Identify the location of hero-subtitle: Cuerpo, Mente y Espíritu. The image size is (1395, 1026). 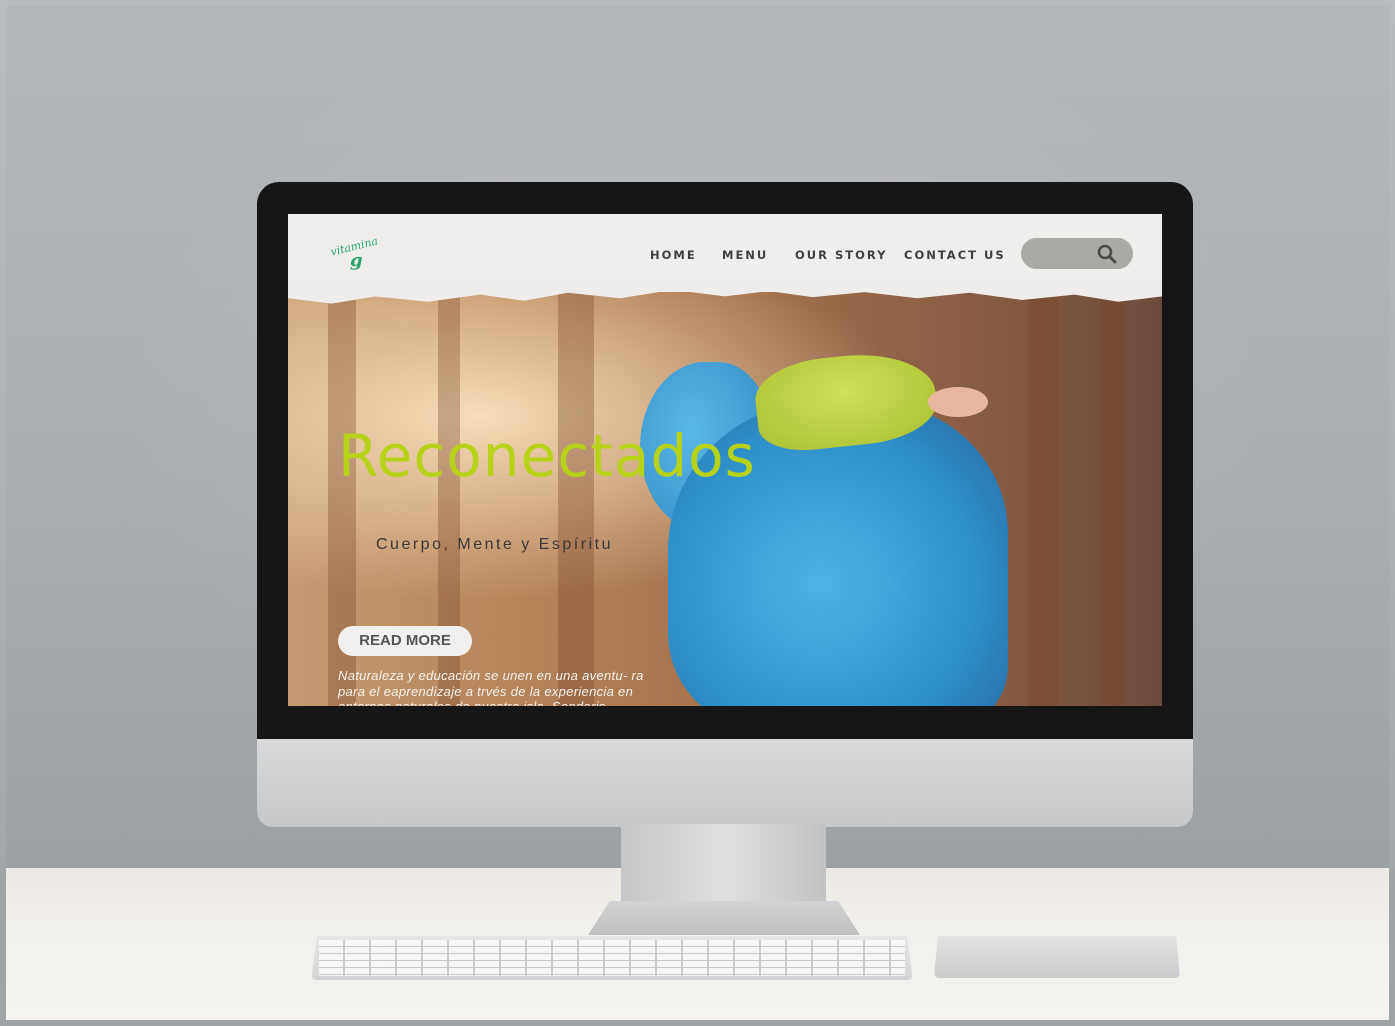
(494, 544).